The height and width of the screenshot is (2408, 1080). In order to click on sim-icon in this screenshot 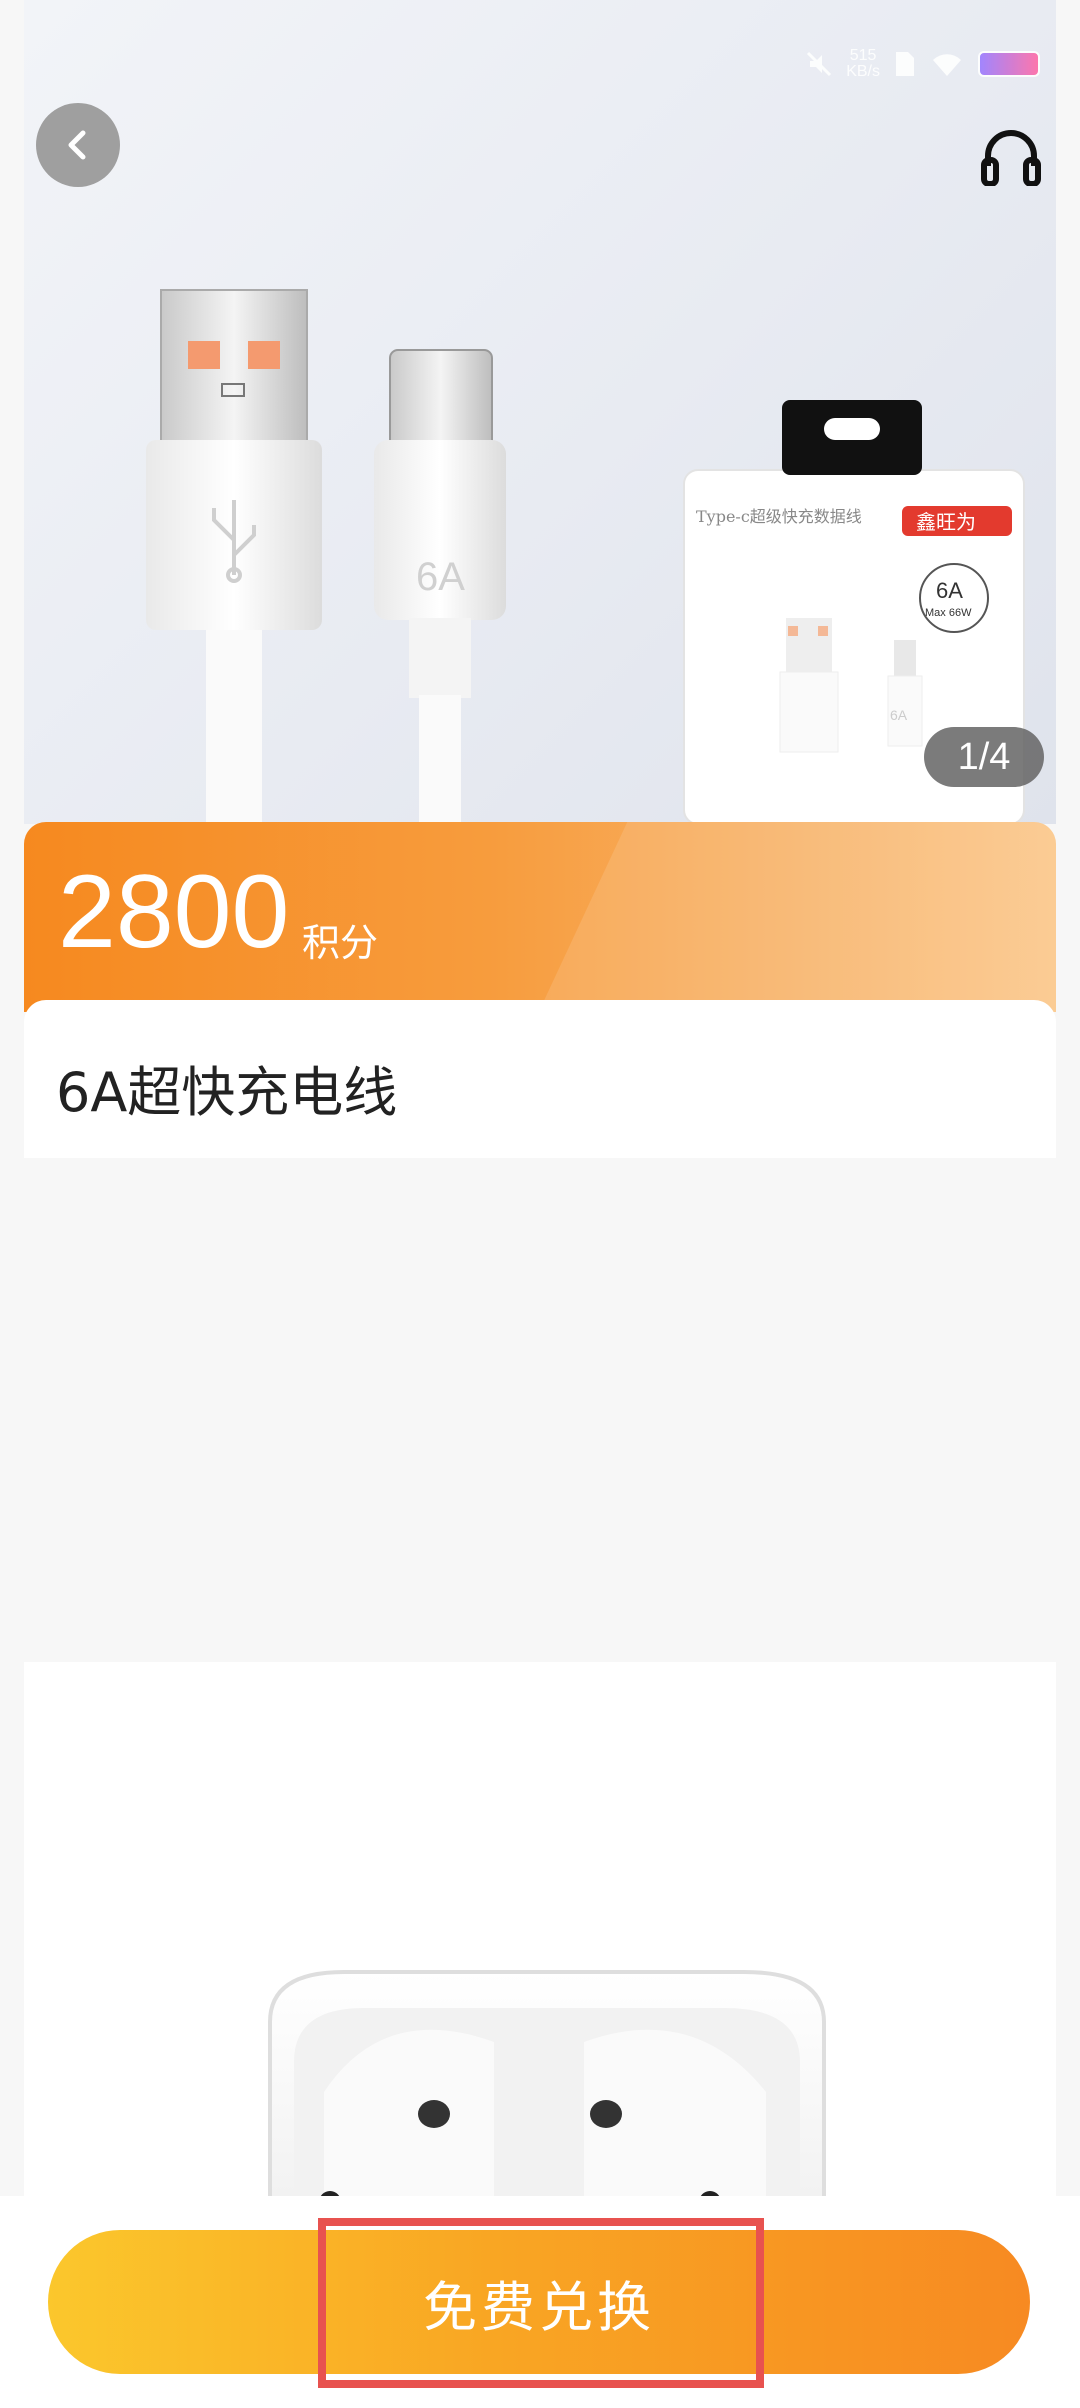, I will do `click(905, 64)`.